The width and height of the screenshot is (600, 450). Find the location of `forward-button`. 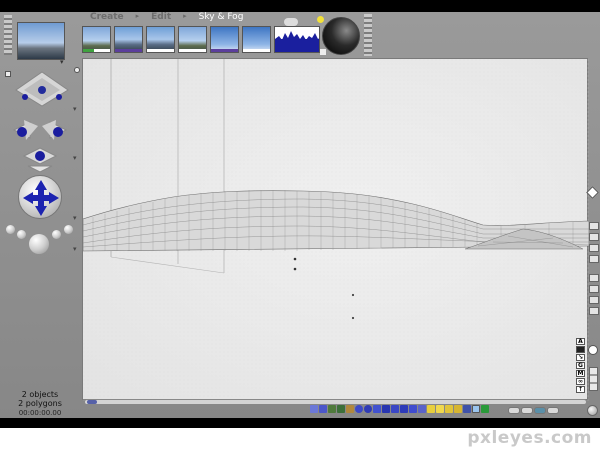

forward-button is located at coordinates (553, 410).